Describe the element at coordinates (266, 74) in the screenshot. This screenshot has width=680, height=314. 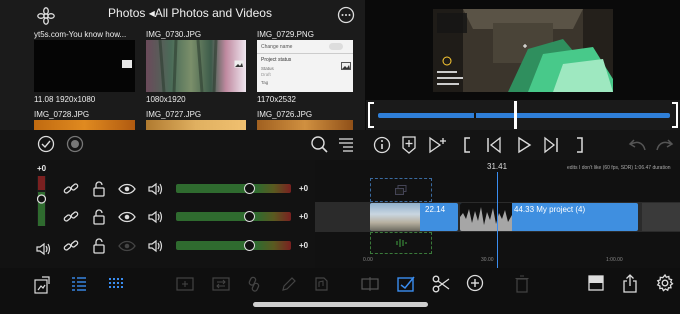
I see `mini-row-value: Draft` at that location.